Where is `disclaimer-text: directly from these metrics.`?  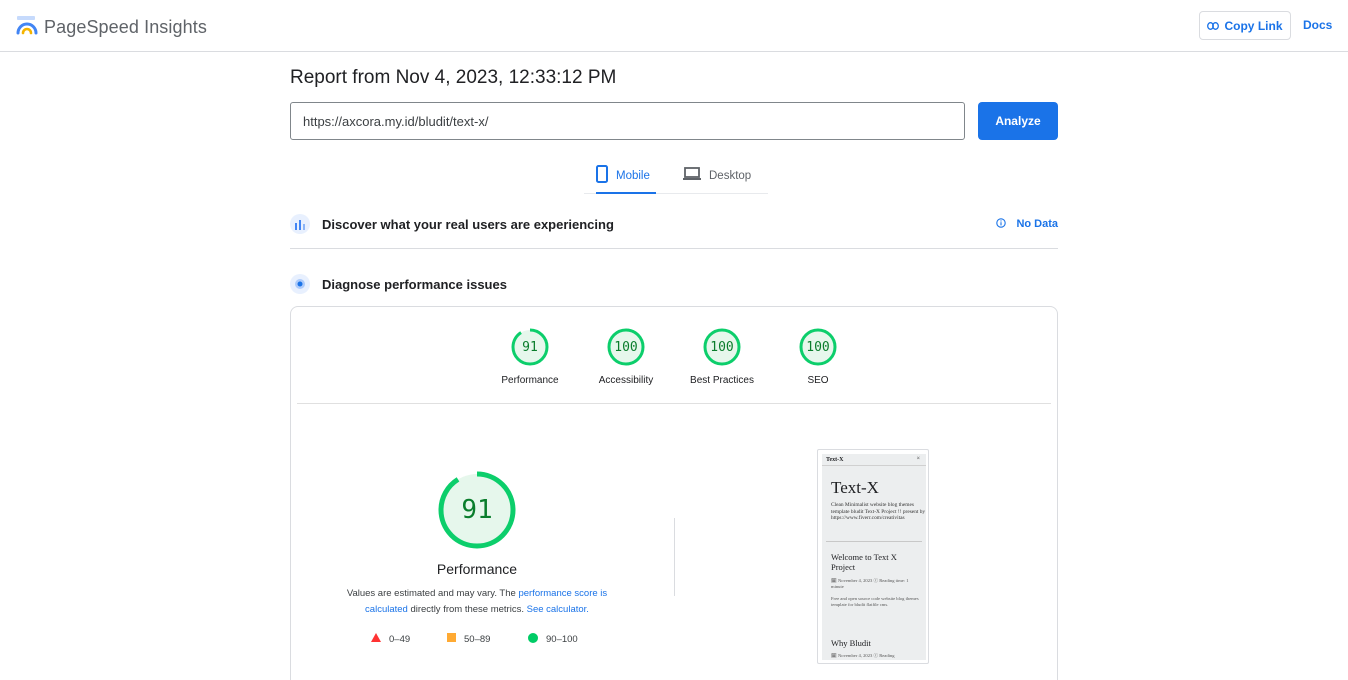
disclaimer-text: directly from these metrics. is located at coordinates (467, 609).